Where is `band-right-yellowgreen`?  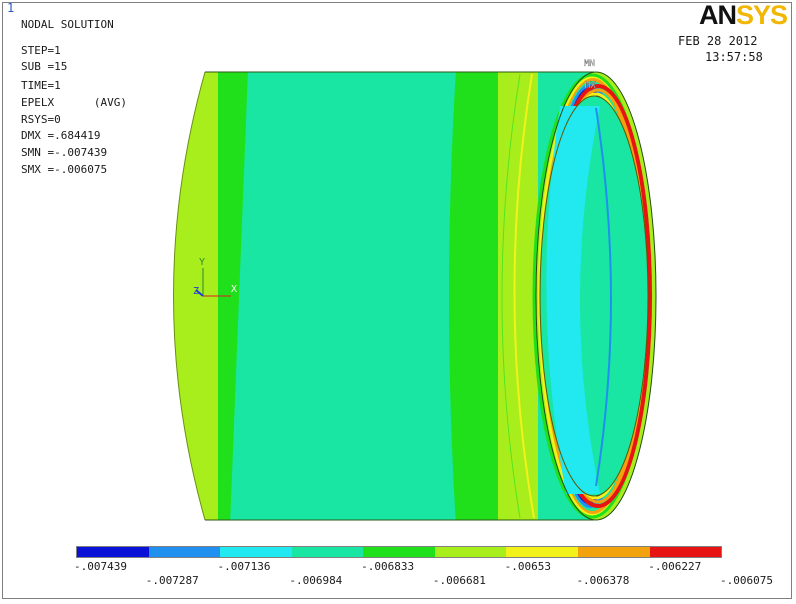
band-right-yellowgreen is located at coordinates (518, 296).